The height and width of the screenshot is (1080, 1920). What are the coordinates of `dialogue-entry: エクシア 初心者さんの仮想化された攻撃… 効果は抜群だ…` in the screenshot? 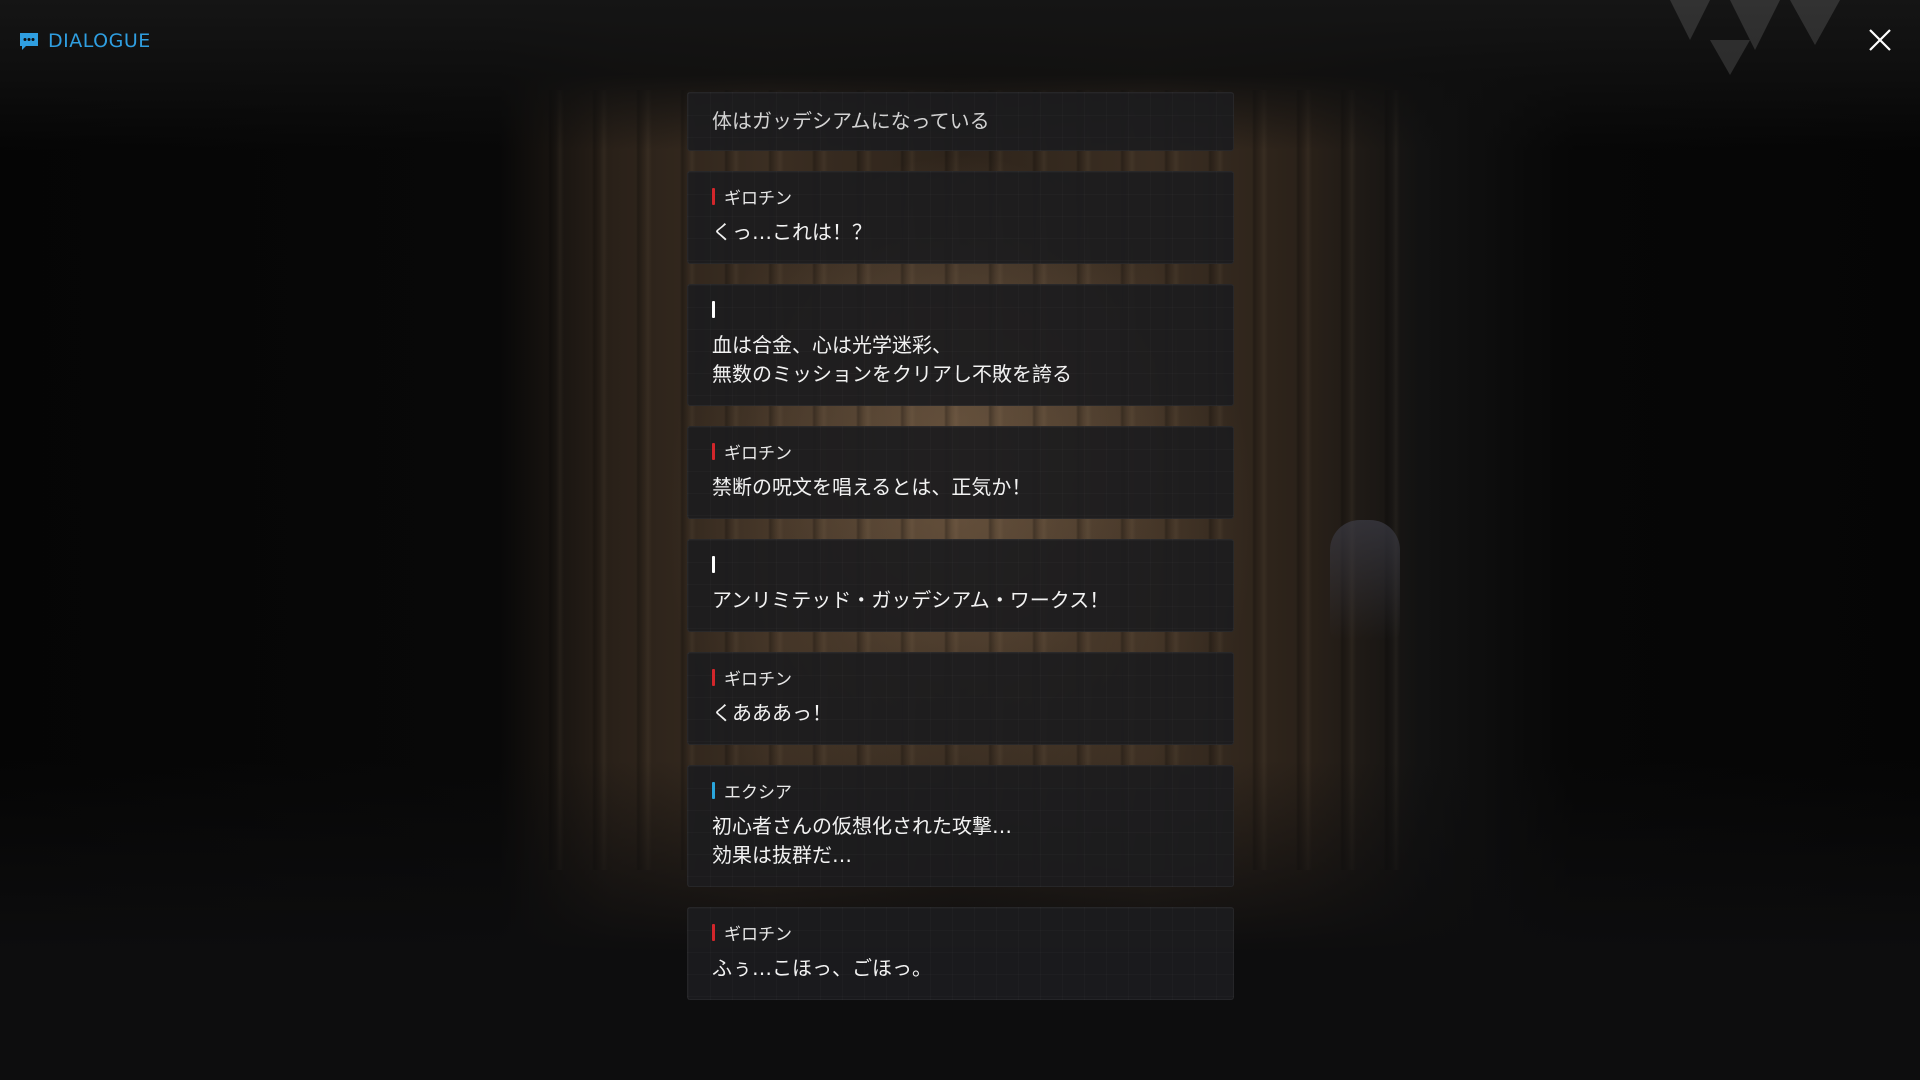 It's located at (960, 826).